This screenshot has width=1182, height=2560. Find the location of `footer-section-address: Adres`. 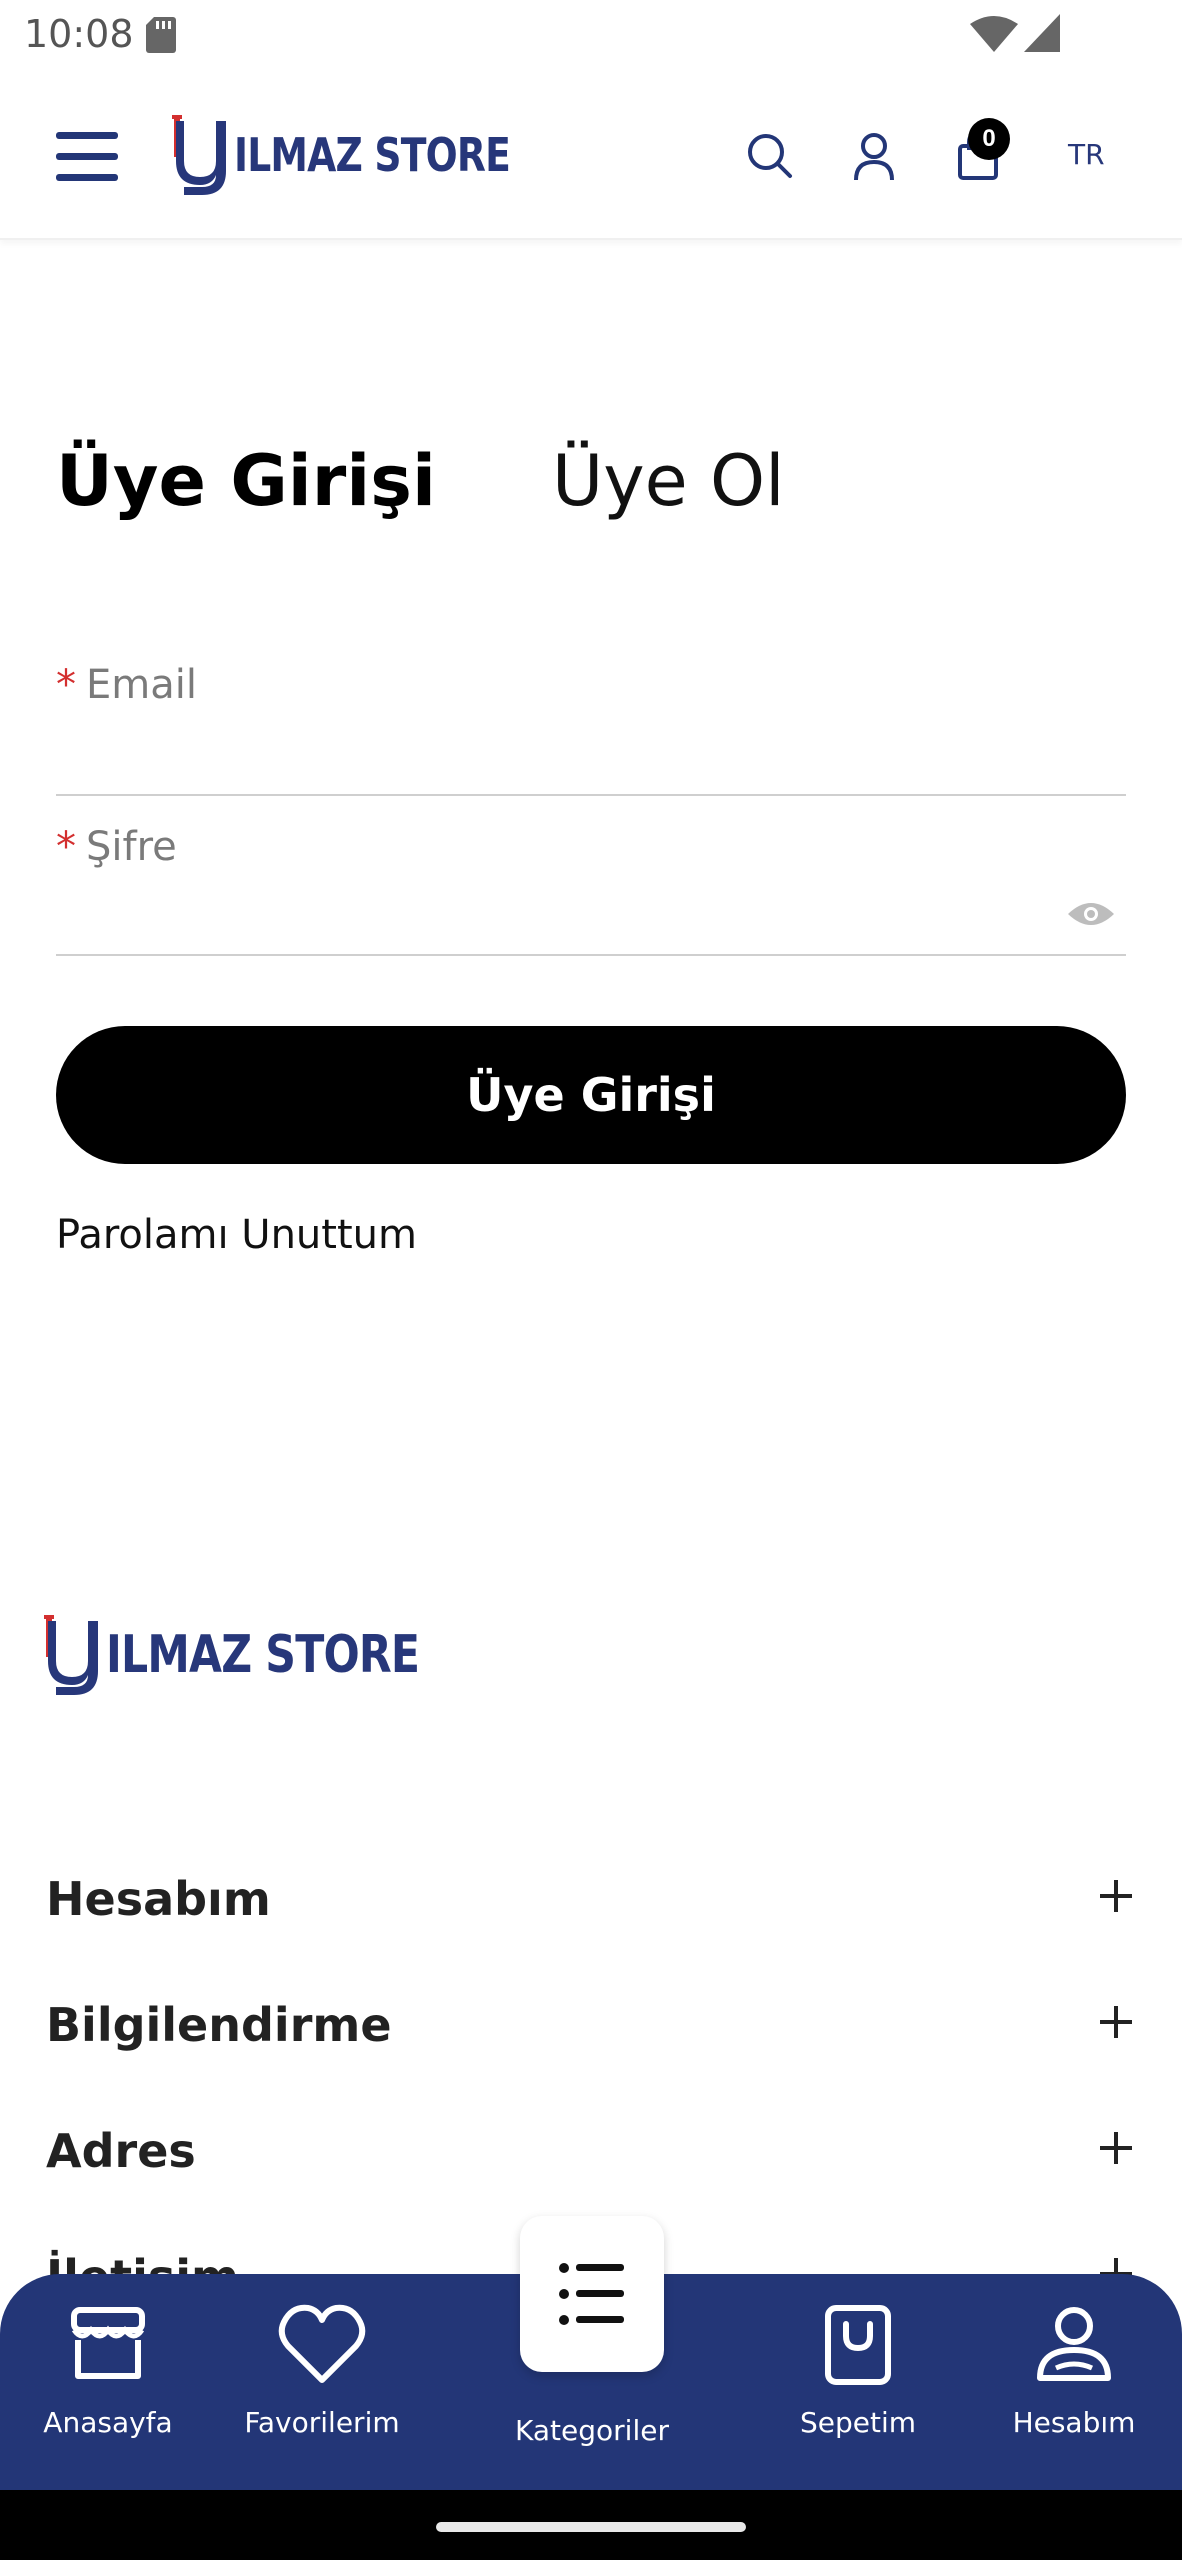

footer-section-address: Adres is located at coordinates (591, 2155).